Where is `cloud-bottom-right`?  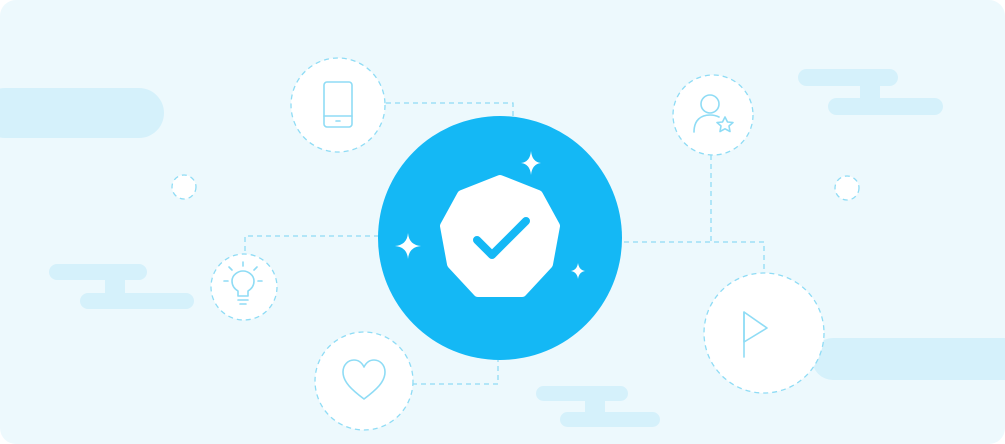 cloud-bottom-right is located at coordinates (908, 359).